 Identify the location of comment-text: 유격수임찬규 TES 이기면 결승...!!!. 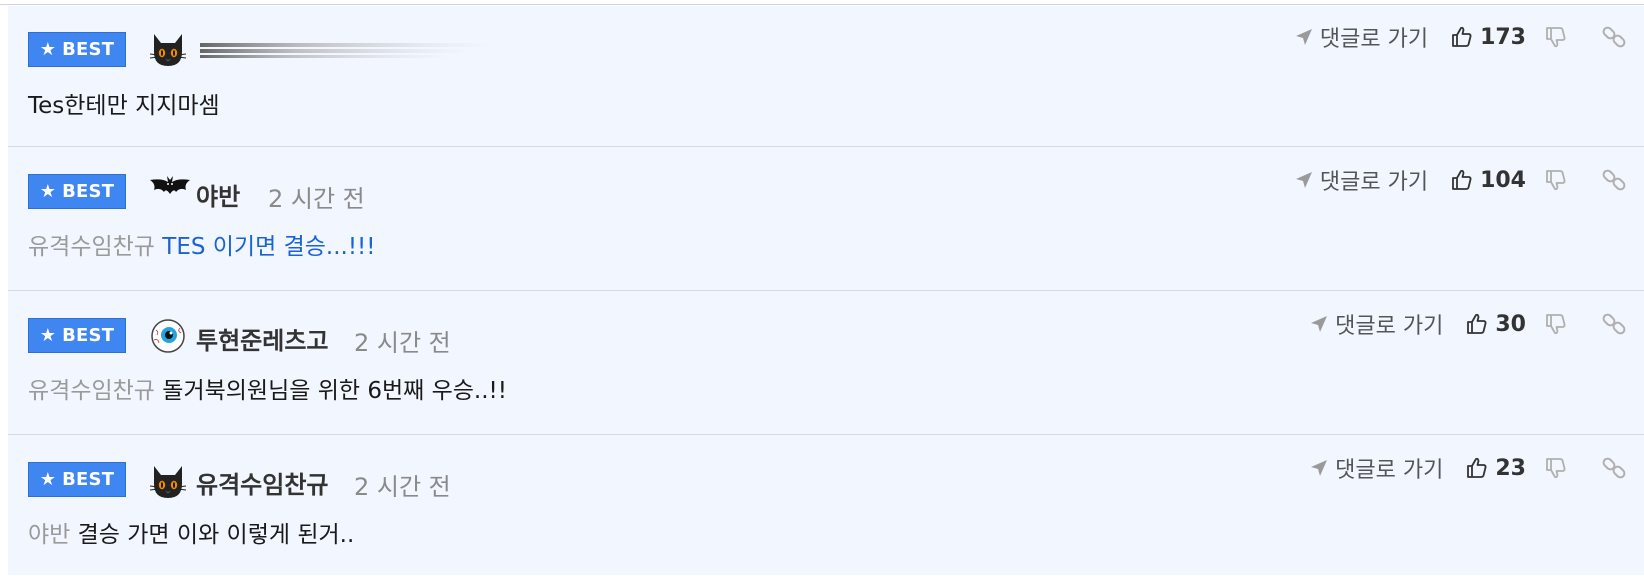
(201, 244).